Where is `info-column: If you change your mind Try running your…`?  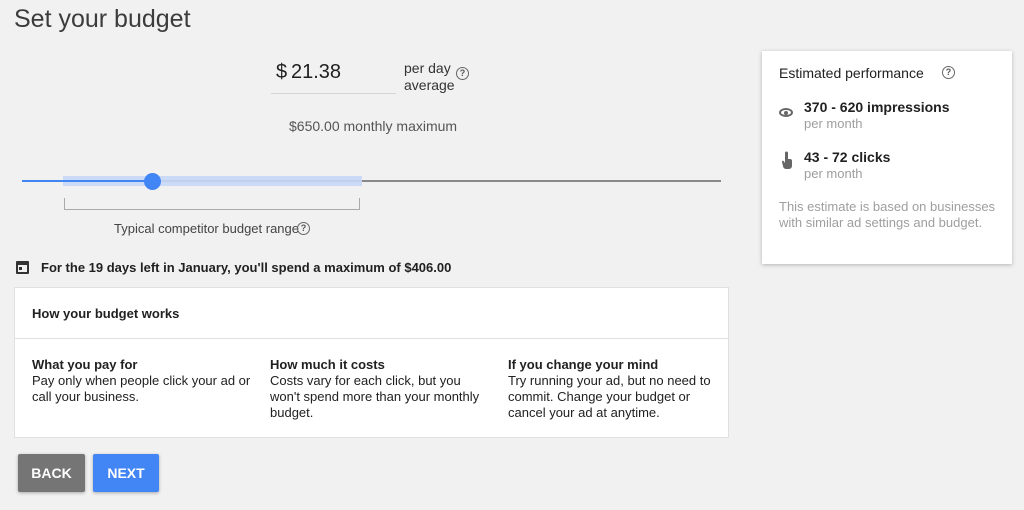 info-column: If you change your mind Try running your… is located at coordinates (618, 389).